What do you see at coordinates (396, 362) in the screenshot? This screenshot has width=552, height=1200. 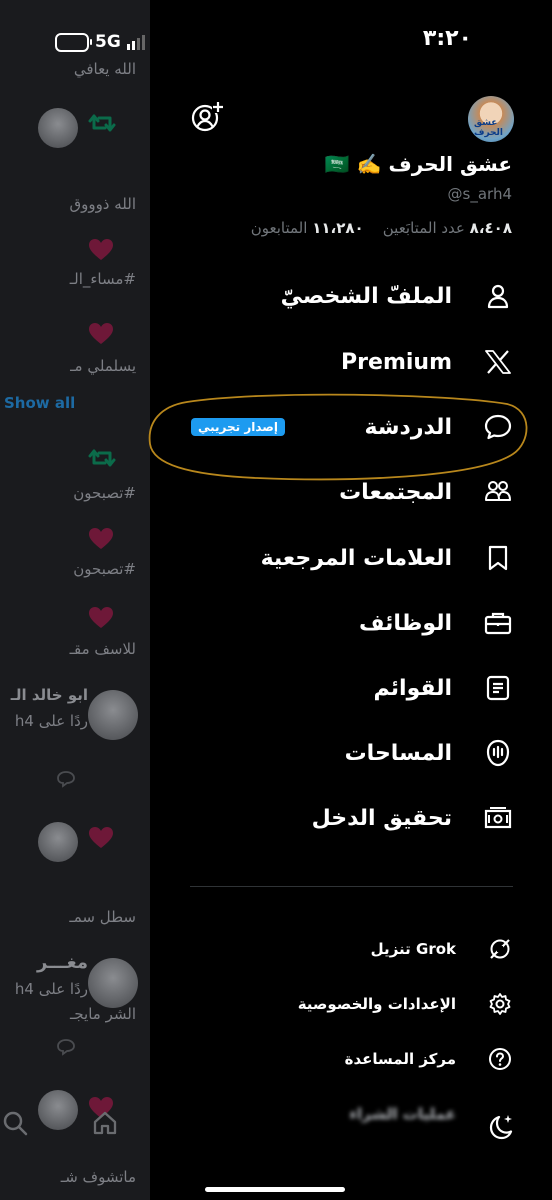 I see `menu-item-label: Premium` at bounding box center [396, 362].